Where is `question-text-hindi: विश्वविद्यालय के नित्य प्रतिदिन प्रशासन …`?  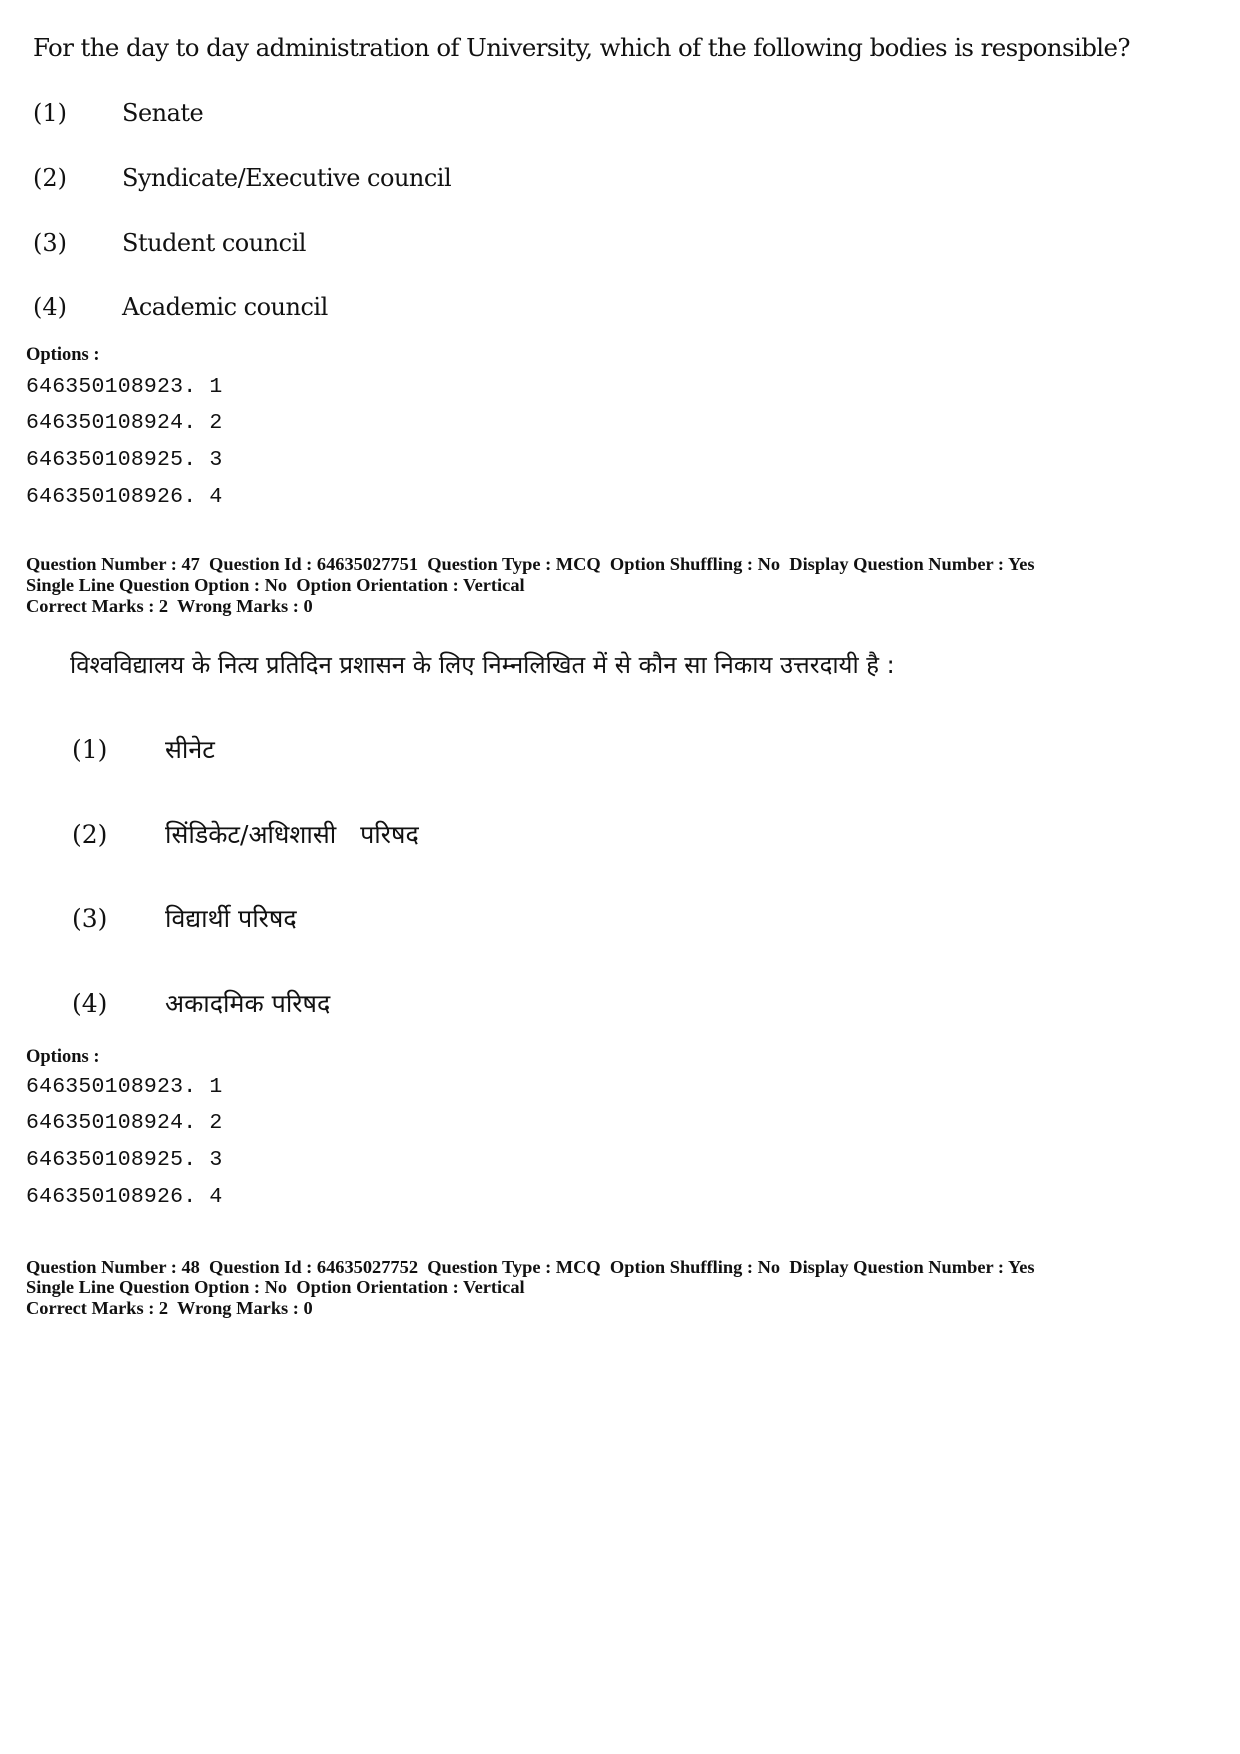 question-text-hindi: विश्वविद्यालय के नित्य प्रतिदिन प्रशासन … is located at coordinates (482, 665).